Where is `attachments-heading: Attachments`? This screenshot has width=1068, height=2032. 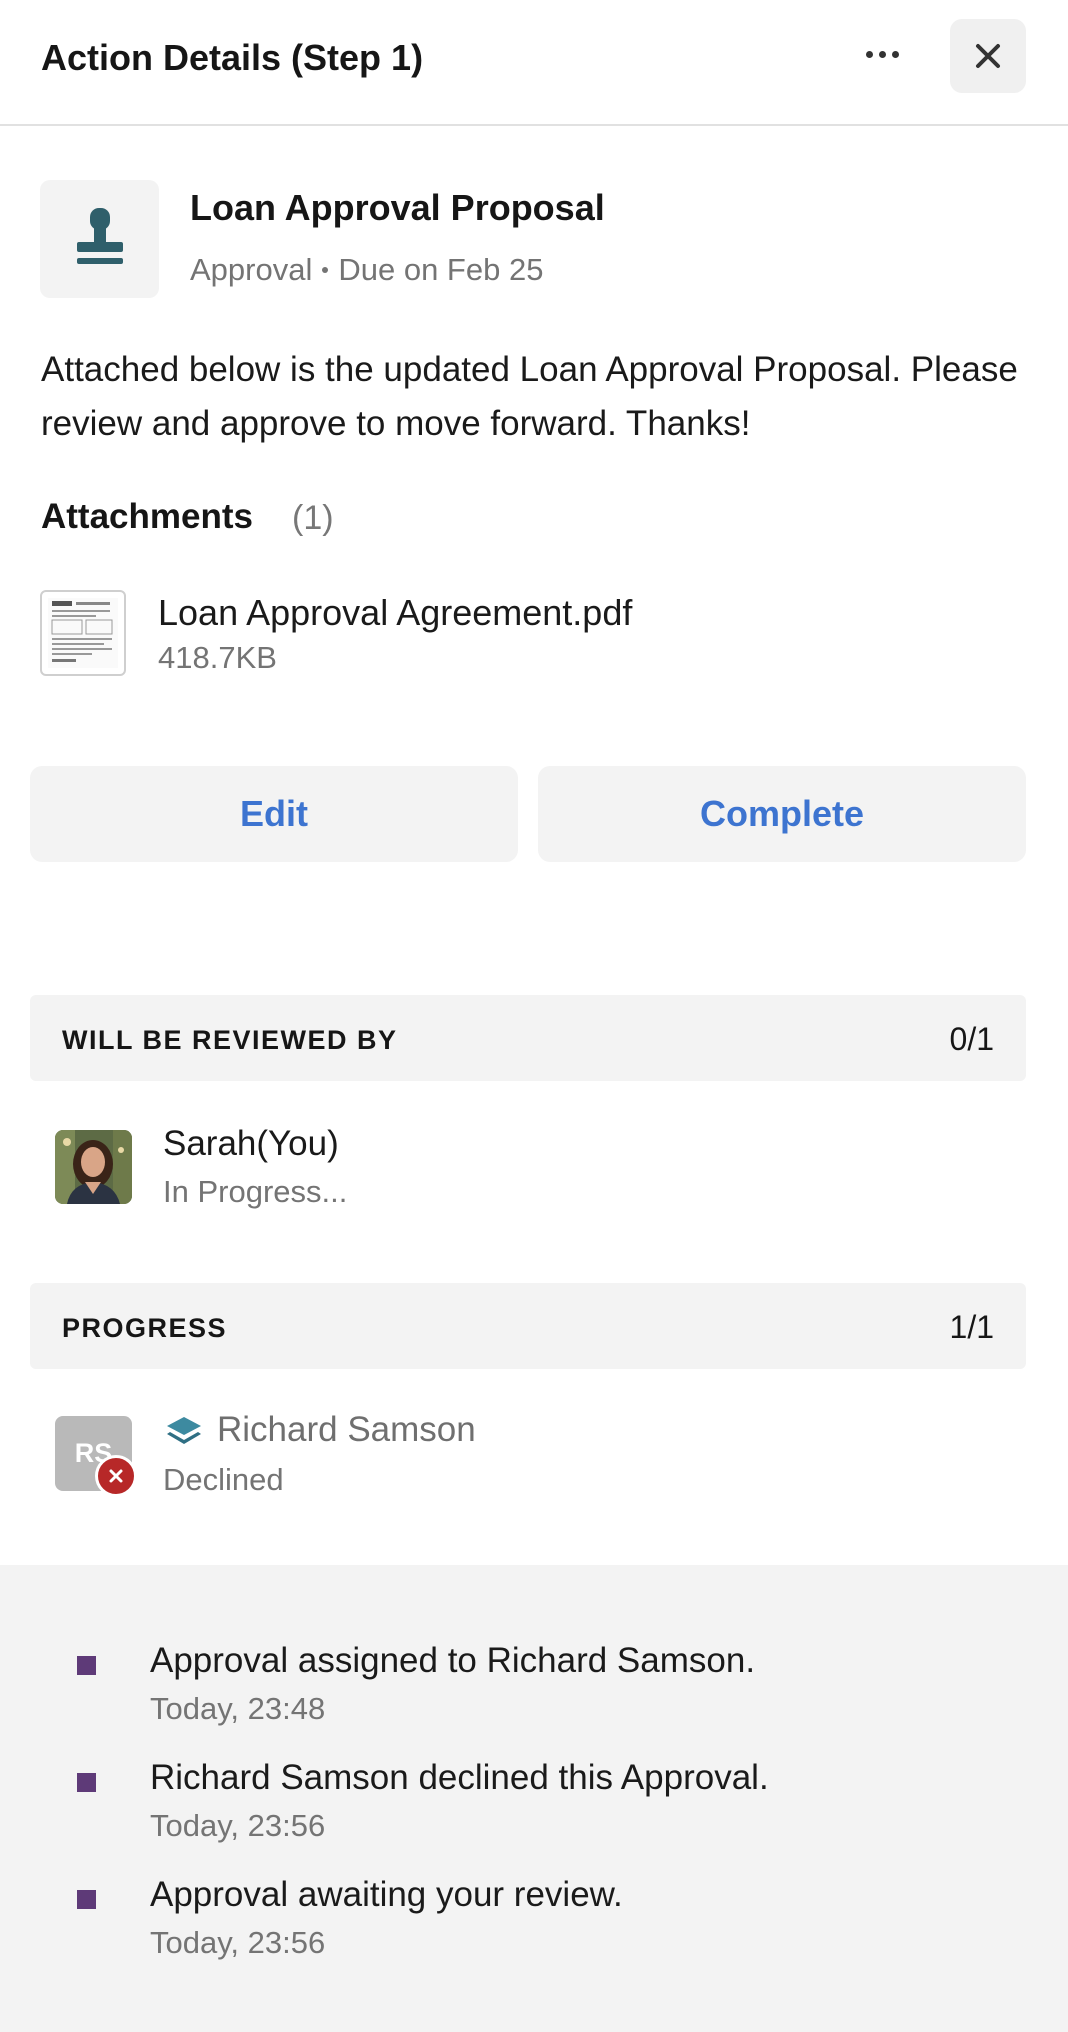 attachments-heading: Attachments is located at coordinates (147, 516).